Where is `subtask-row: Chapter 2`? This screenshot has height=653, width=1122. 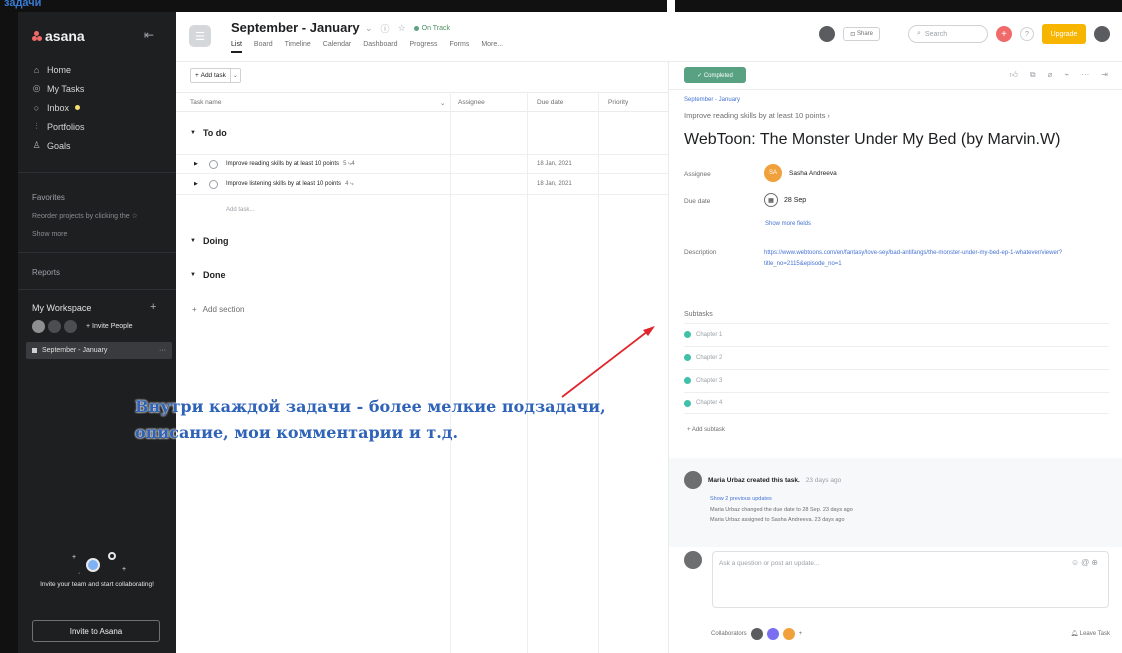 subtask-row: Chapter 2 is located at coordinates (896, 357).